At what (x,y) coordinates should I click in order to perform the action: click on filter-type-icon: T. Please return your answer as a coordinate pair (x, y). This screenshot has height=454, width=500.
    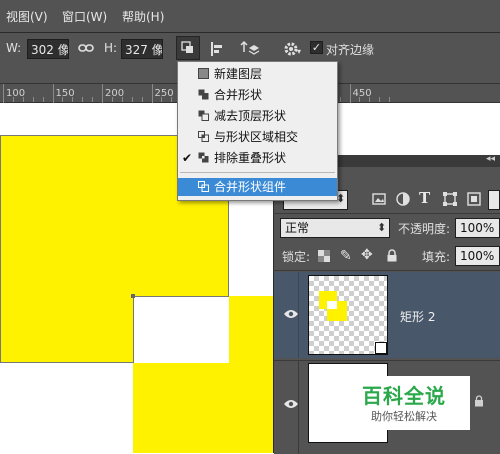
    Looking at the image, I should click on (424, 198).